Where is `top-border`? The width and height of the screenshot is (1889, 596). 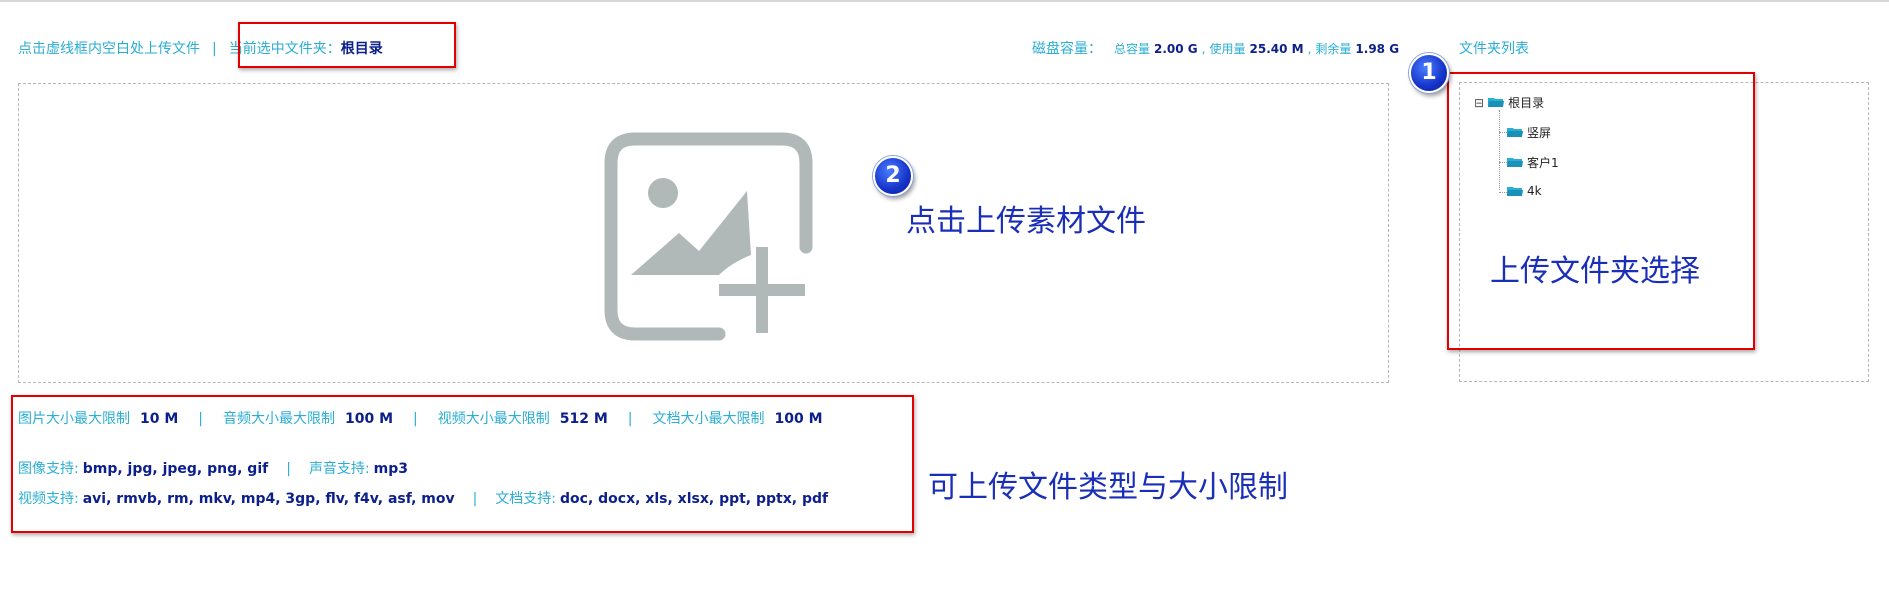
top-border is located at coordinates (944, 1).